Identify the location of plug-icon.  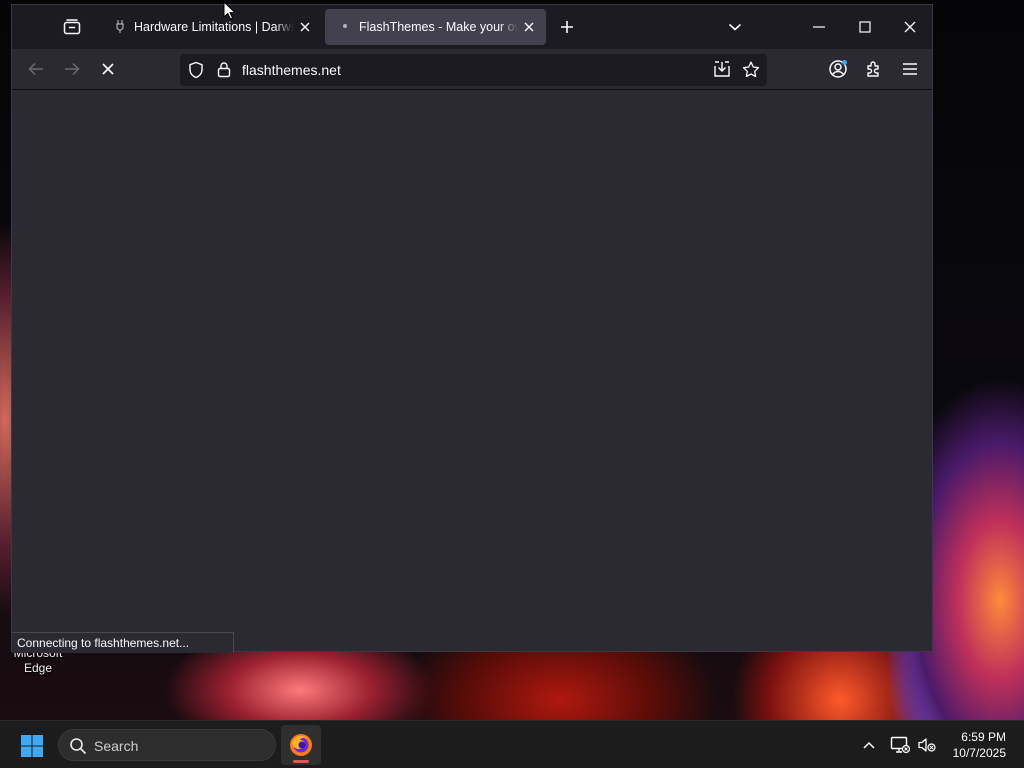
(120, 27).